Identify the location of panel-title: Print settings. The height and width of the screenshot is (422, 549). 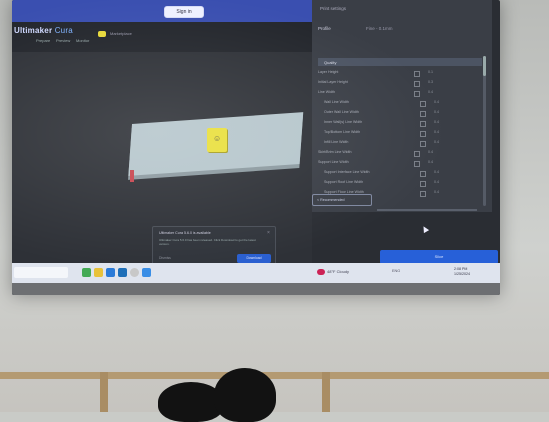
(333, 8).